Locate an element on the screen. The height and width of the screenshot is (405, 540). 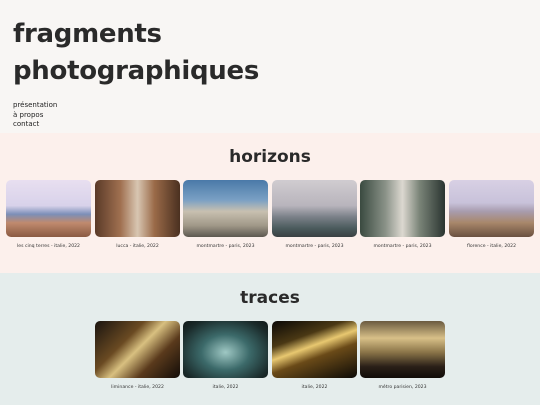
main-nav: présentation à propos contact is located at coordinates (35, 115).